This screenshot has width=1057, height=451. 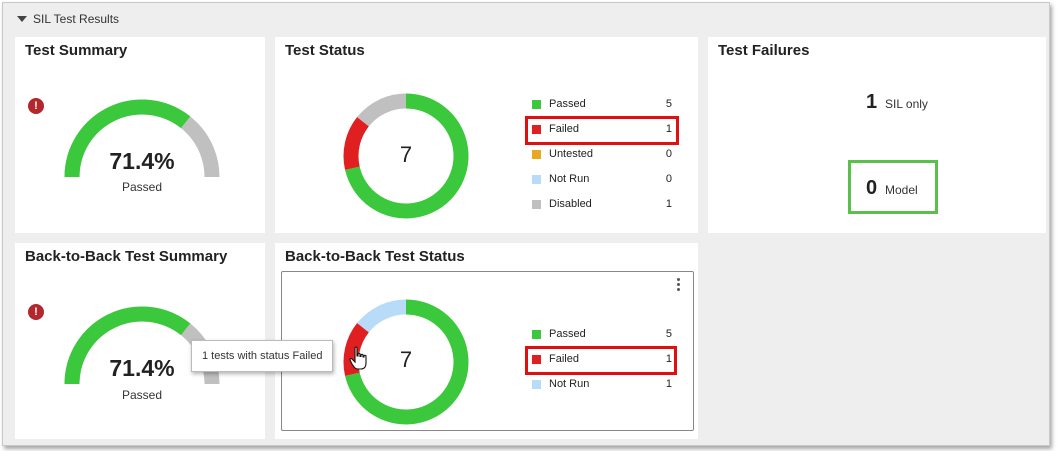 What do you see at coordinates (262, 356) in the screenshot?
I see `failed-tooltip: 1 tests with status Failed` at bounding box center [262, 356].